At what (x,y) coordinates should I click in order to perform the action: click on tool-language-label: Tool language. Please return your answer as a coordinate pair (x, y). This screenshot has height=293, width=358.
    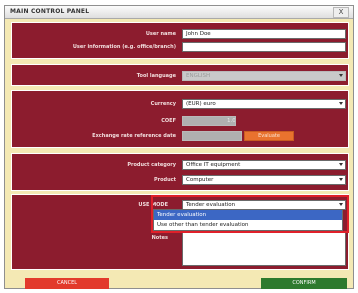
    Looking at the image, I should click on (156, 76).